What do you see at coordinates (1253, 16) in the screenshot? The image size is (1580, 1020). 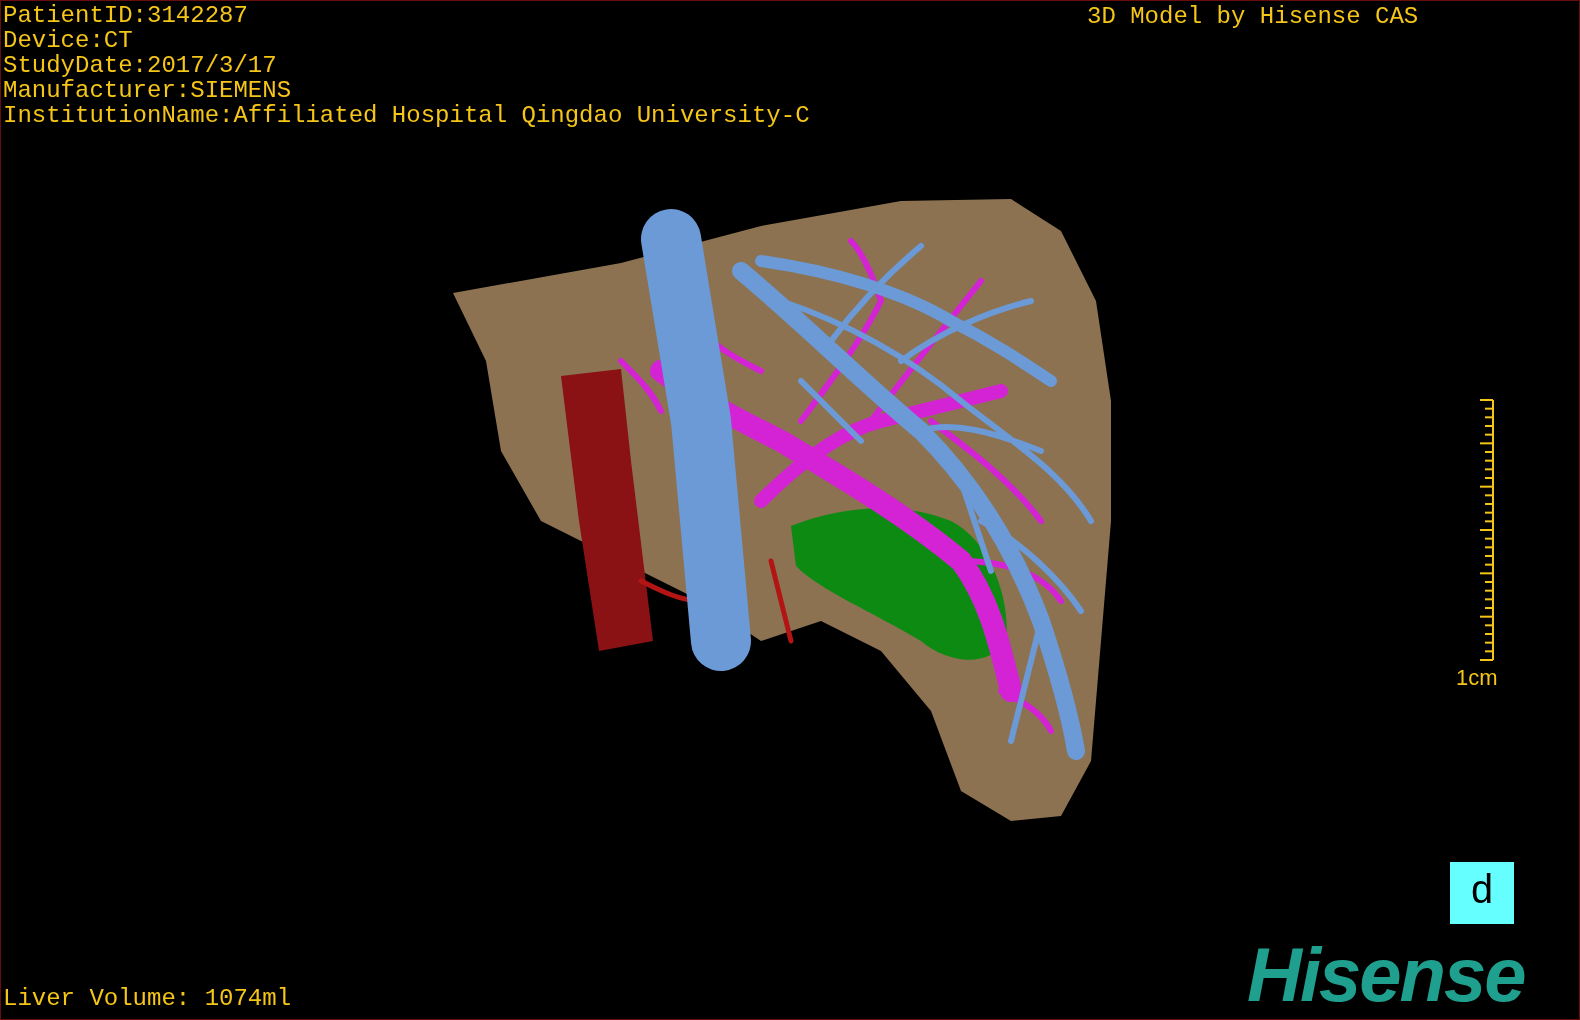 I see `viewer-title: 3D Model by Hisense CAS` at bounding box center [1253, 16].